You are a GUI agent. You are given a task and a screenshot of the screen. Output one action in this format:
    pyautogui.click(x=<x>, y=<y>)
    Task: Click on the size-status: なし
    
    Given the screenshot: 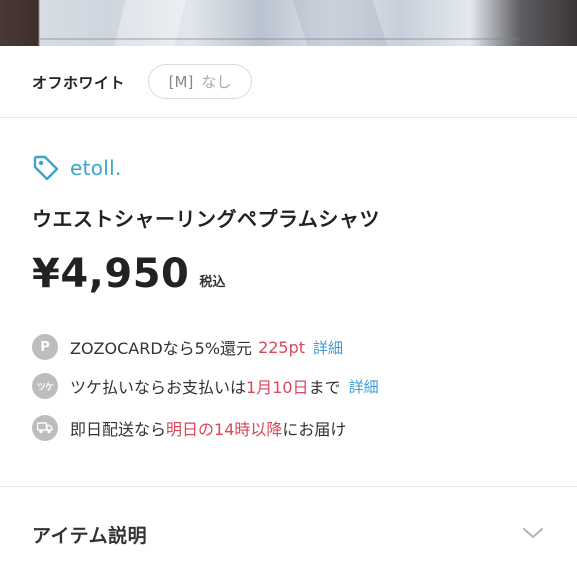 What is the action you would take?
    pyautogui.click(x=216, y=82)
    